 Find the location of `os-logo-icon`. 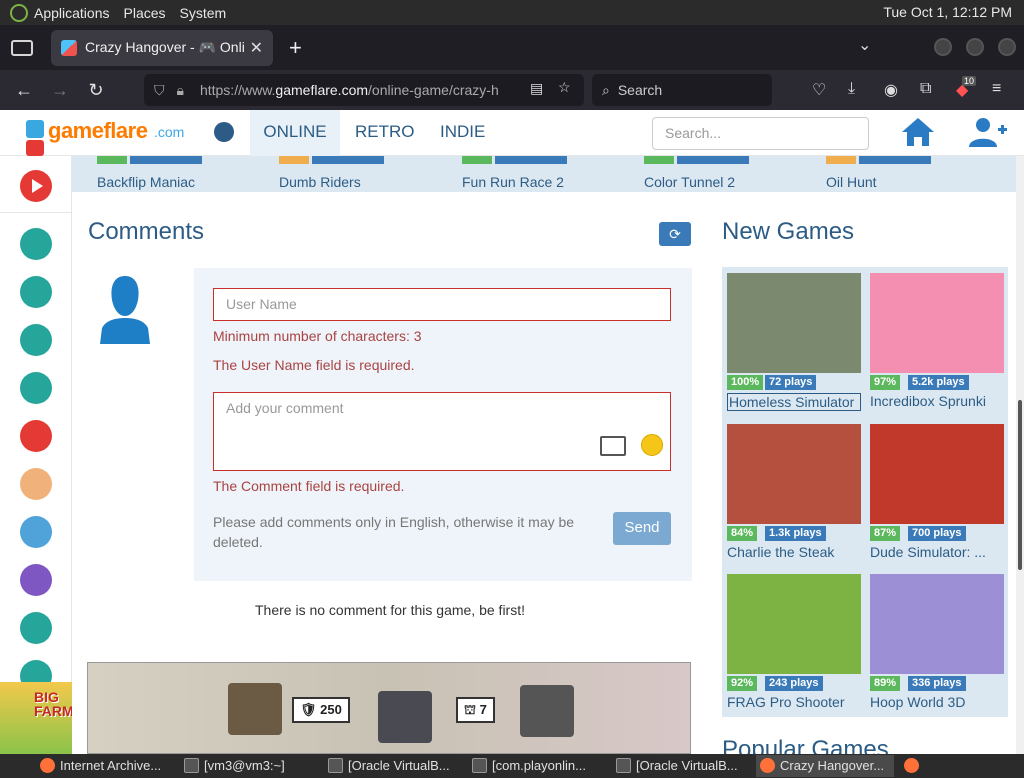

os-logo-icon is located at coordinates (19, 12).